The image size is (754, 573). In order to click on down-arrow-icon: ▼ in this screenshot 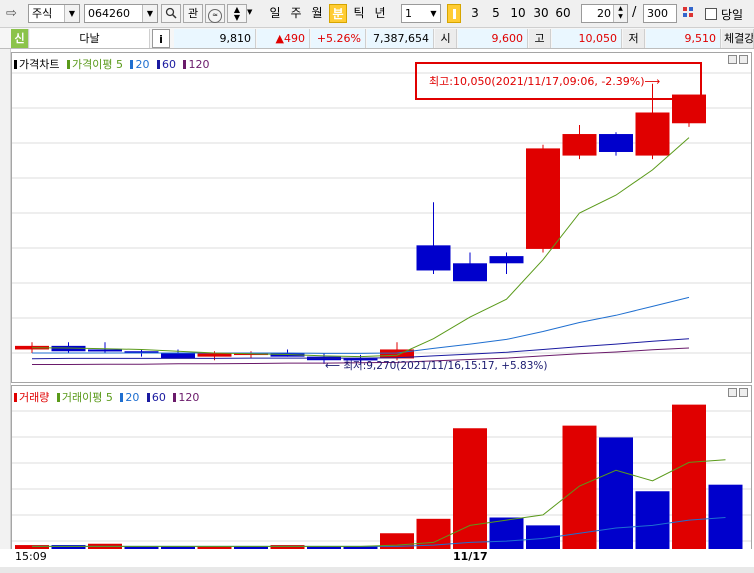, I will do `click(237, 17)`.